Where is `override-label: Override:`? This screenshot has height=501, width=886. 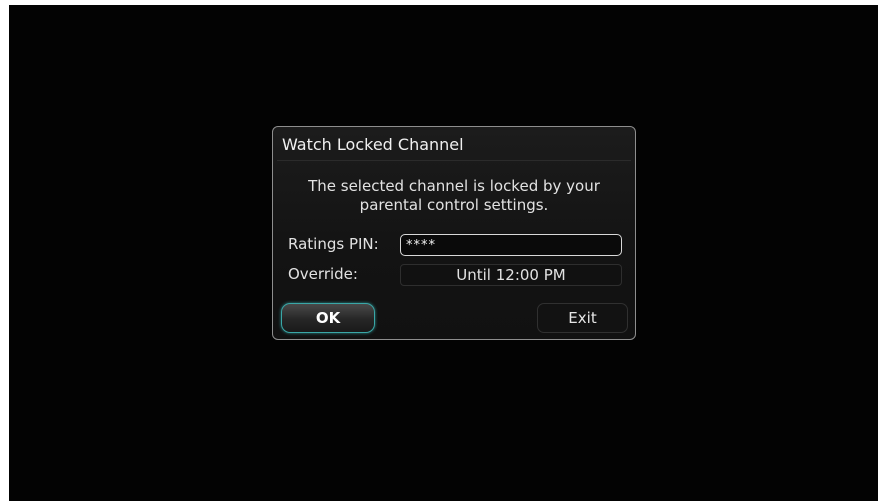 override-label: Override: is located at coordinates (323, 274).